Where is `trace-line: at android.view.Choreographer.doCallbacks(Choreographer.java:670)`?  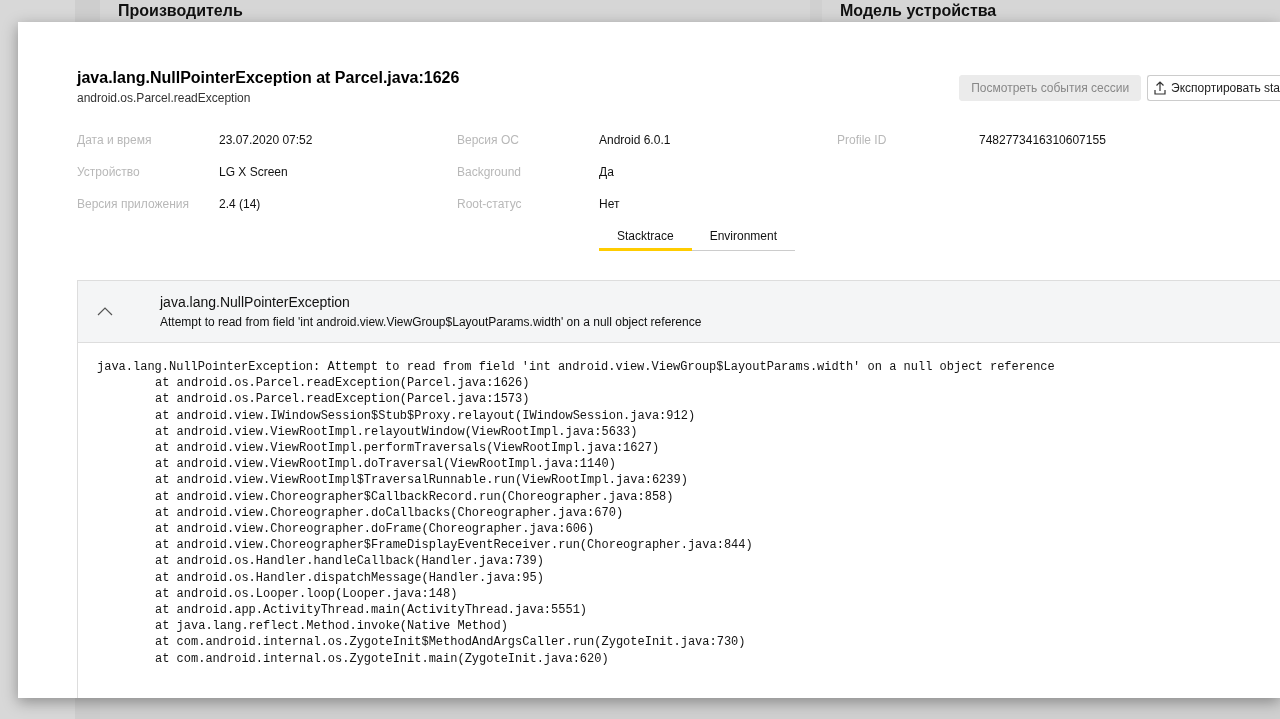
trace-line: at android.view.Choreographer.doCallbacks(Choreographer.java:670) is located at coordinates (389, 513).